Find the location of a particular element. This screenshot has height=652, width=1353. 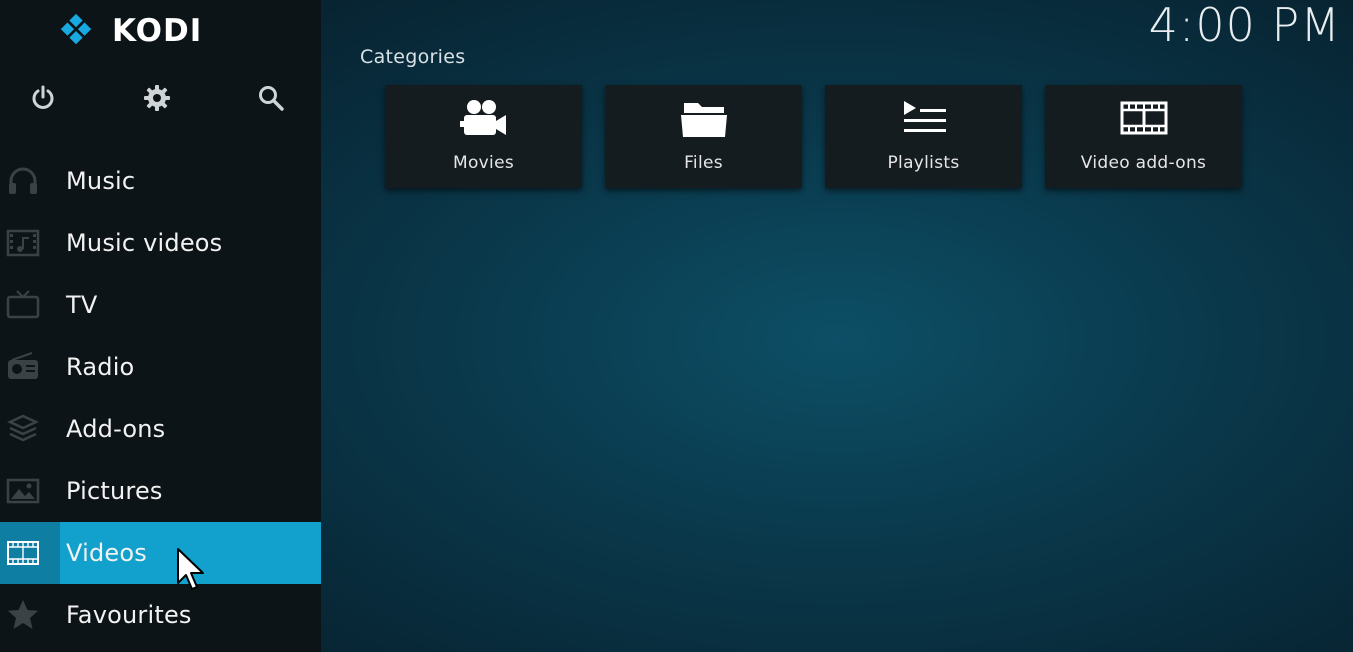

film-icon is located at coordinates (23, 553).